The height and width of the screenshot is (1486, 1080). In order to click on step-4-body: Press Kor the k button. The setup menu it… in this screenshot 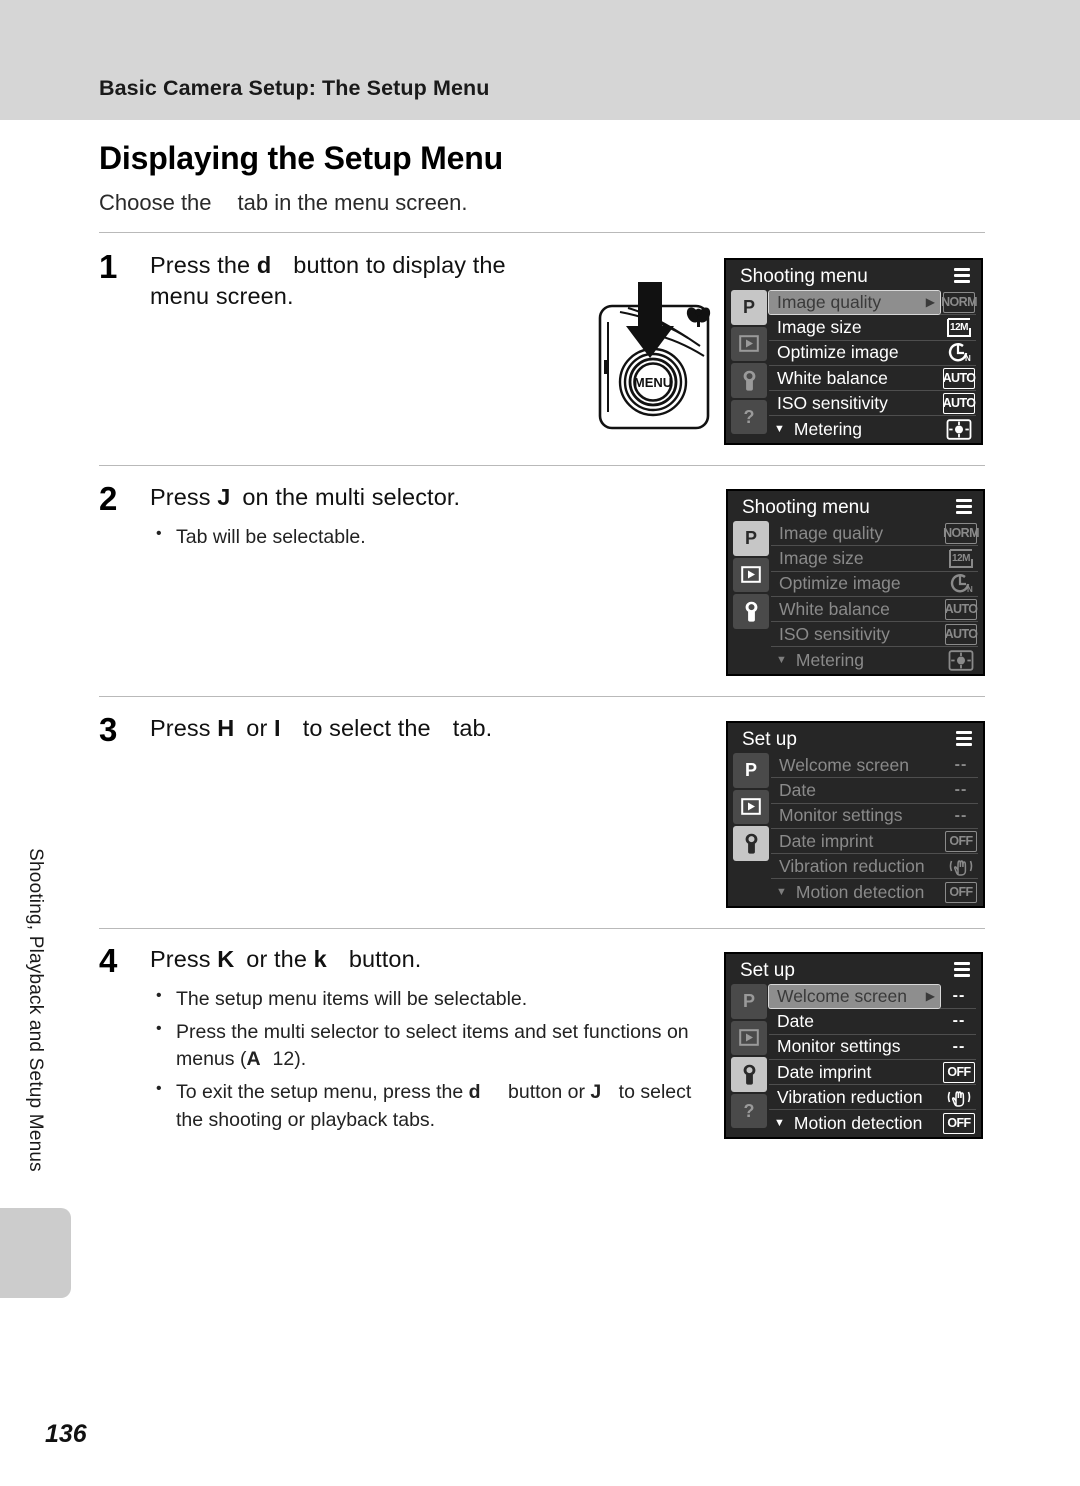, I will do `click(430, 1041)`.